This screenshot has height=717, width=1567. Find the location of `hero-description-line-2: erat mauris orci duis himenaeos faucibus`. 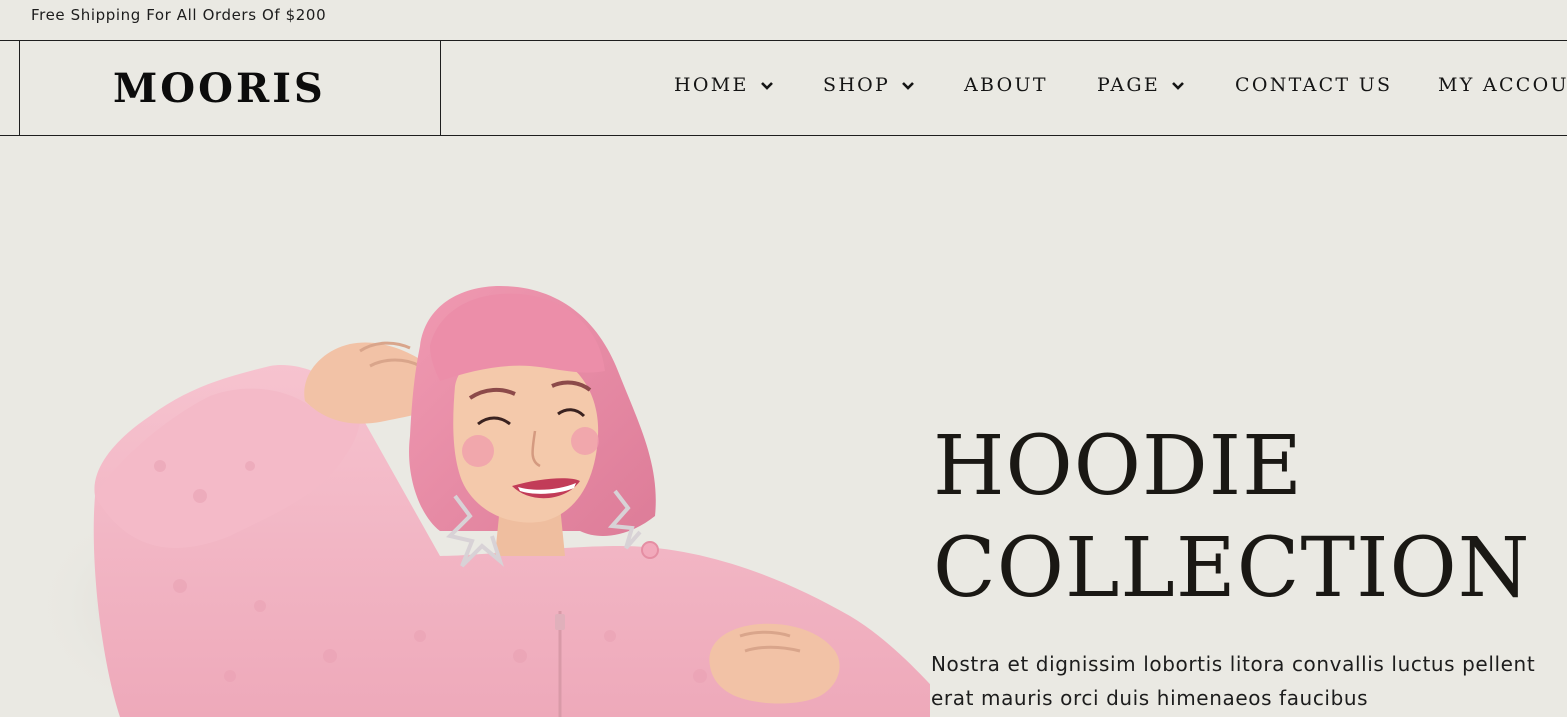

hero-description-line-2: erat mauris orci duis himenaeos faucibus is located at coordinates (1150, 698).